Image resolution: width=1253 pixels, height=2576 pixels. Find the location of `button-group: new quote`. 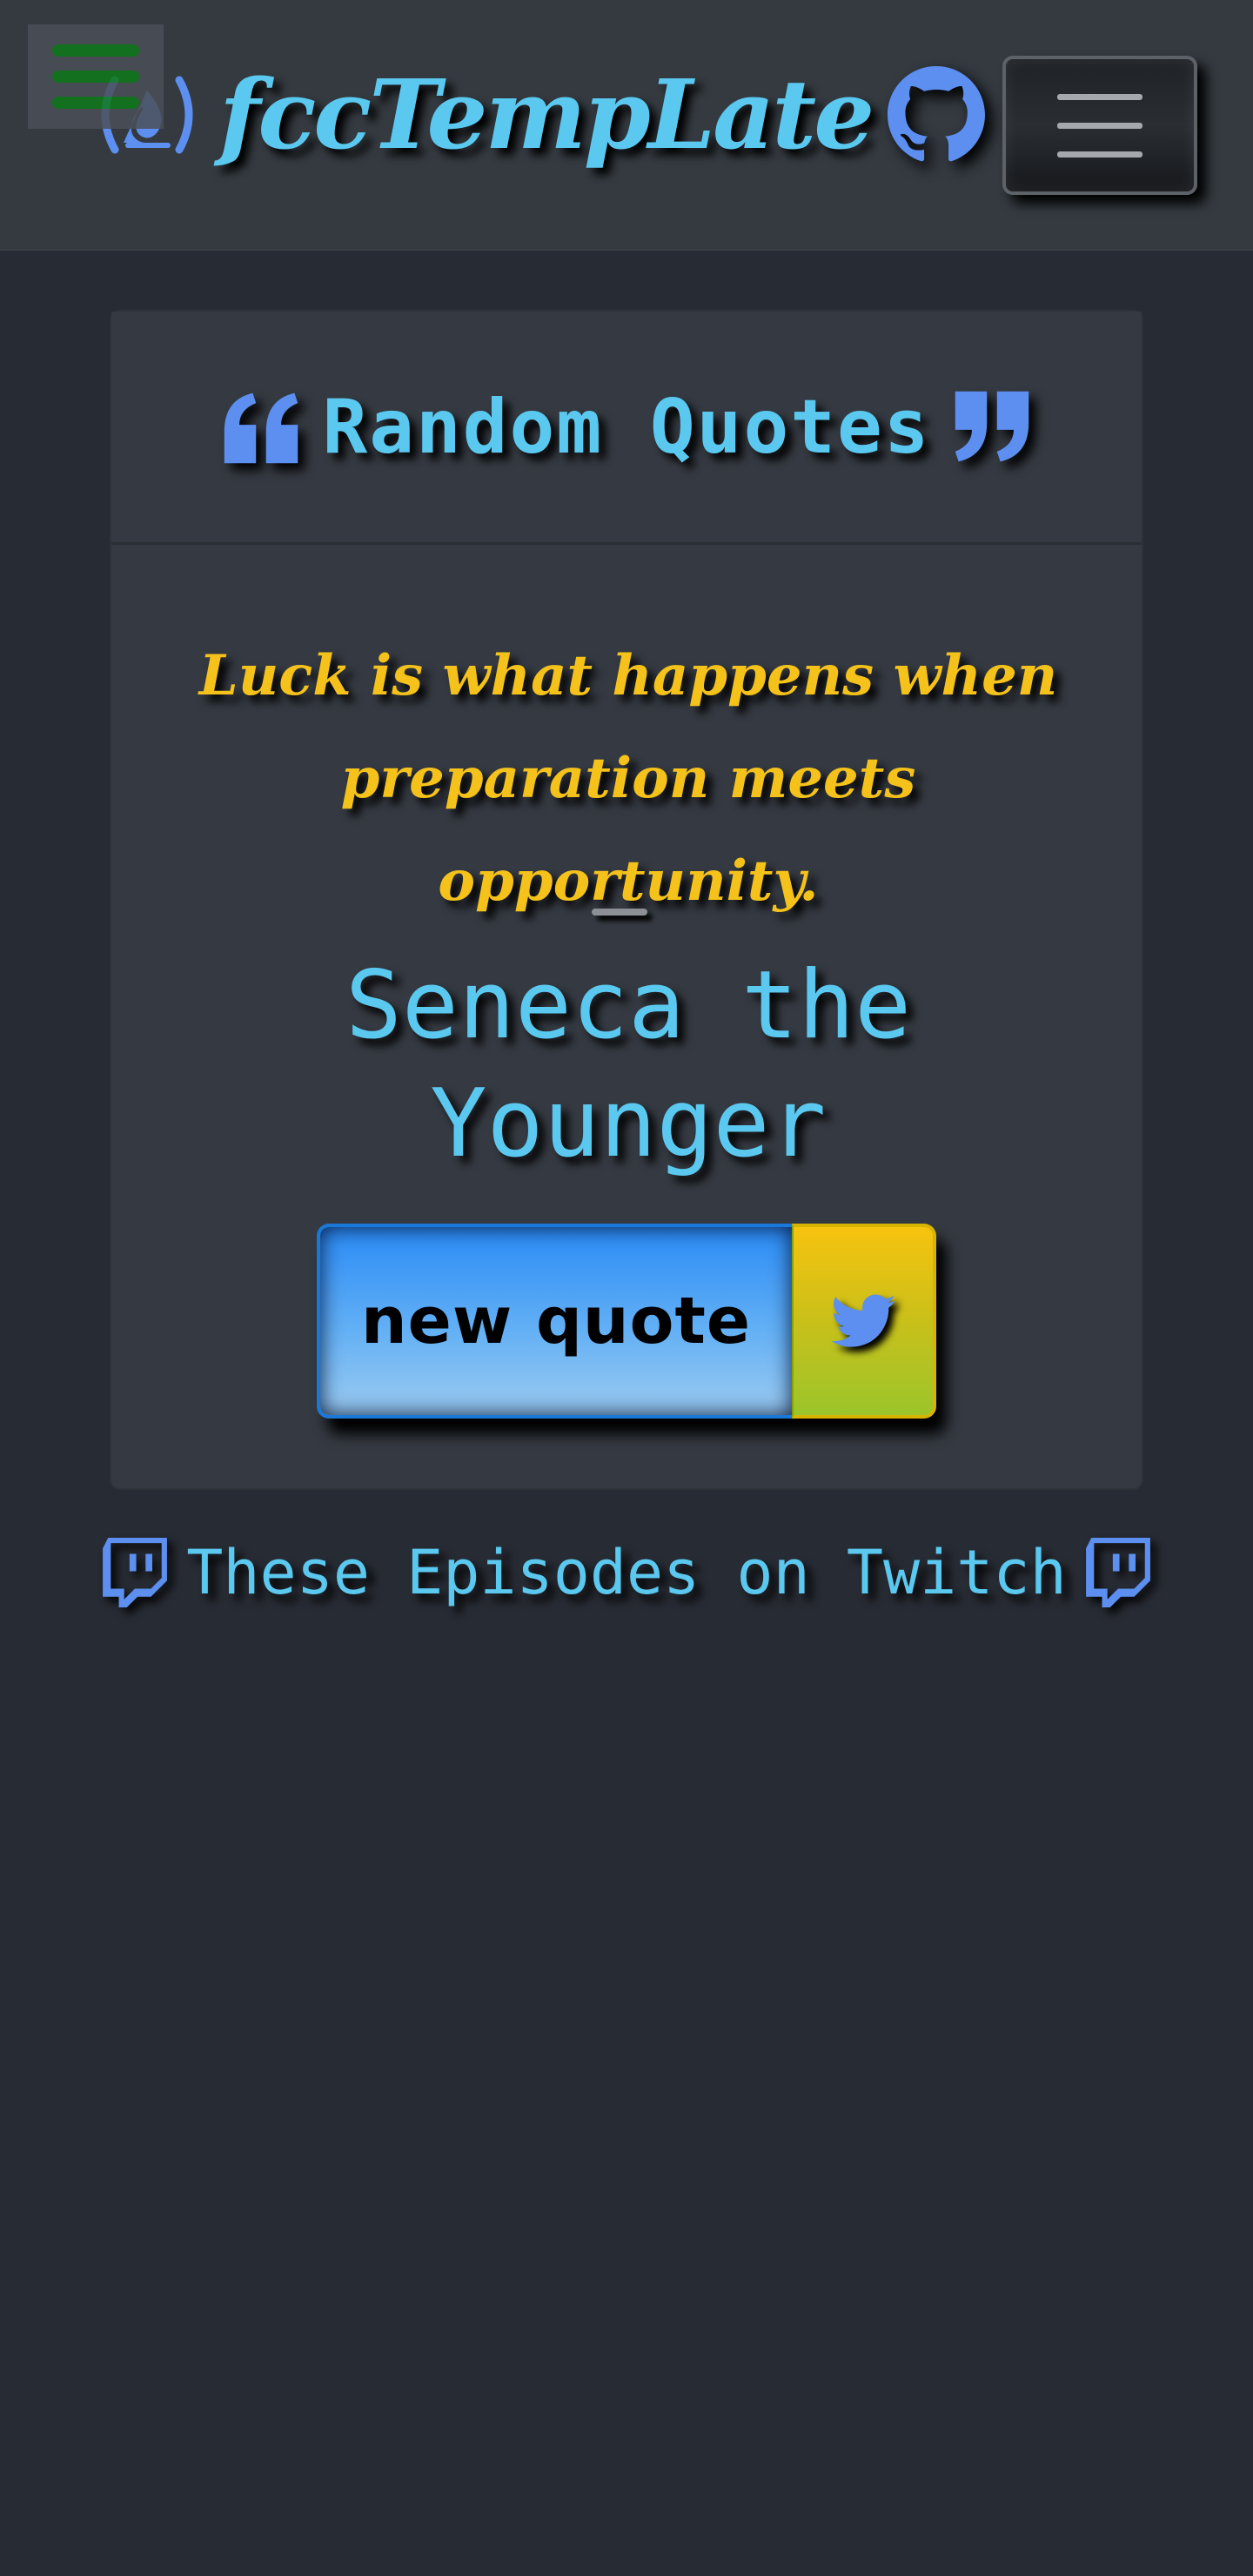

button-group: new quote is located at coordinates (626, 1321).